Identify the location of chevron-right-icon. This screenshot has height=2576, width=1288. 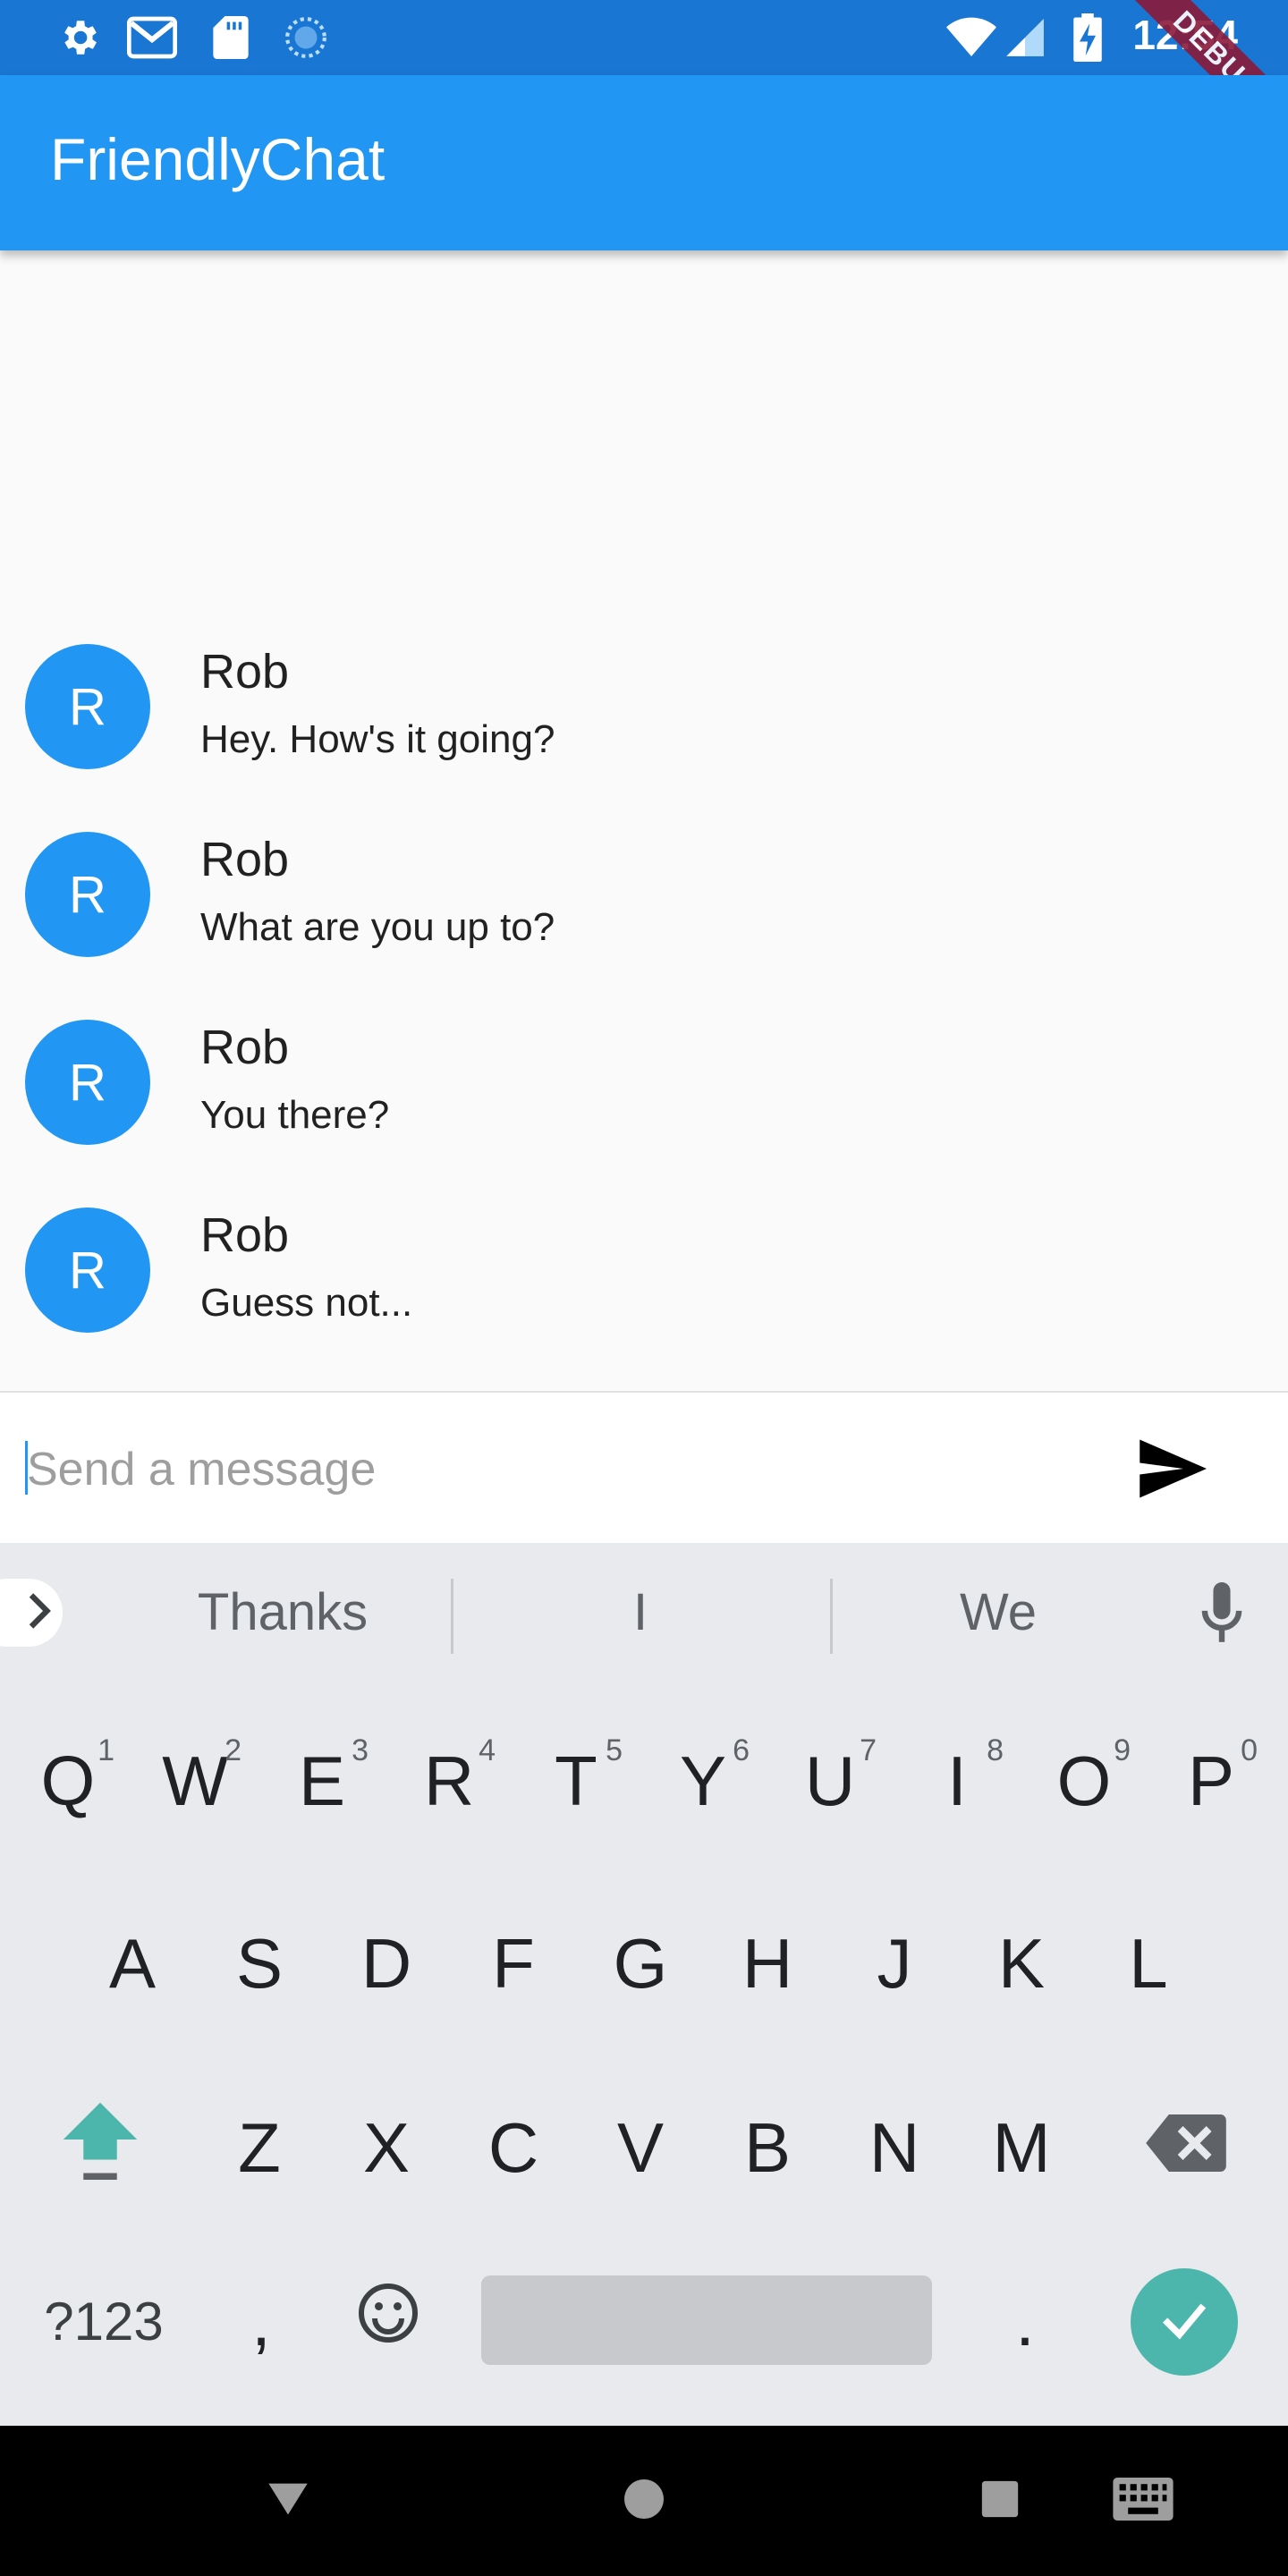
(40, 1612).